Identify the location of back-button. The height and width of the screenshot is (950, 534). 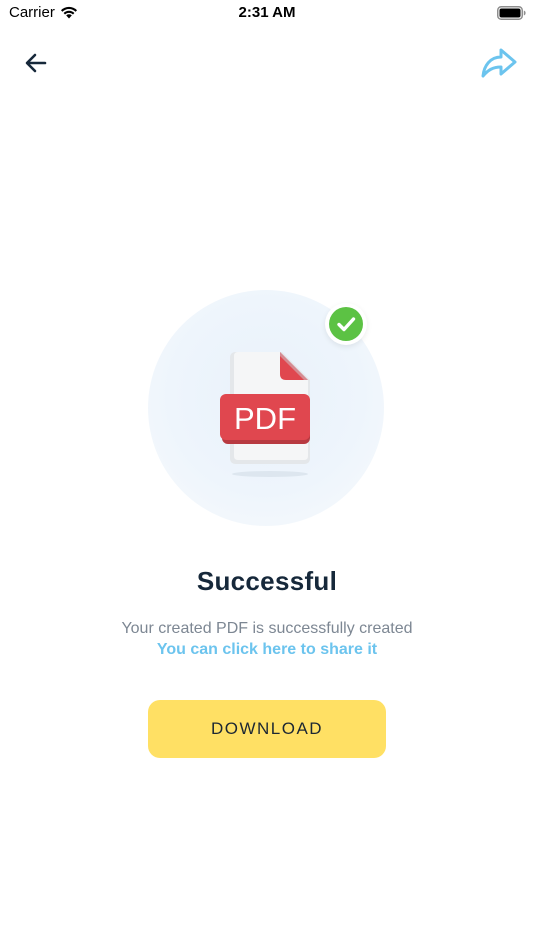
(36, 63).